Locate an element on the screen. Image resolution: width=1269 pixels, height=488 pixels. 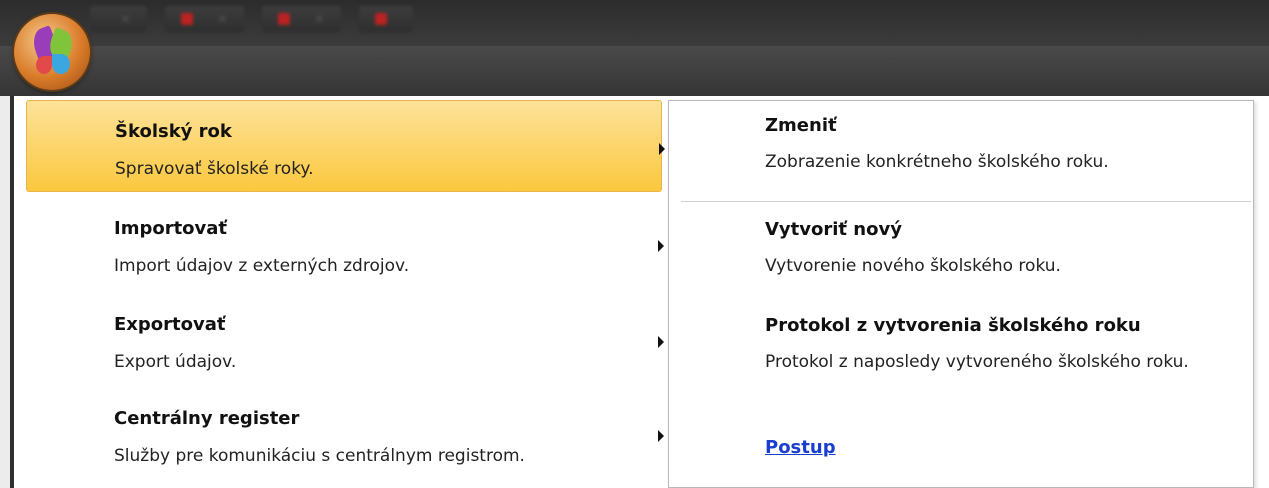
menu-item-desc: Import údajov z externých zdrojov. is located at coordinates (262, 266).